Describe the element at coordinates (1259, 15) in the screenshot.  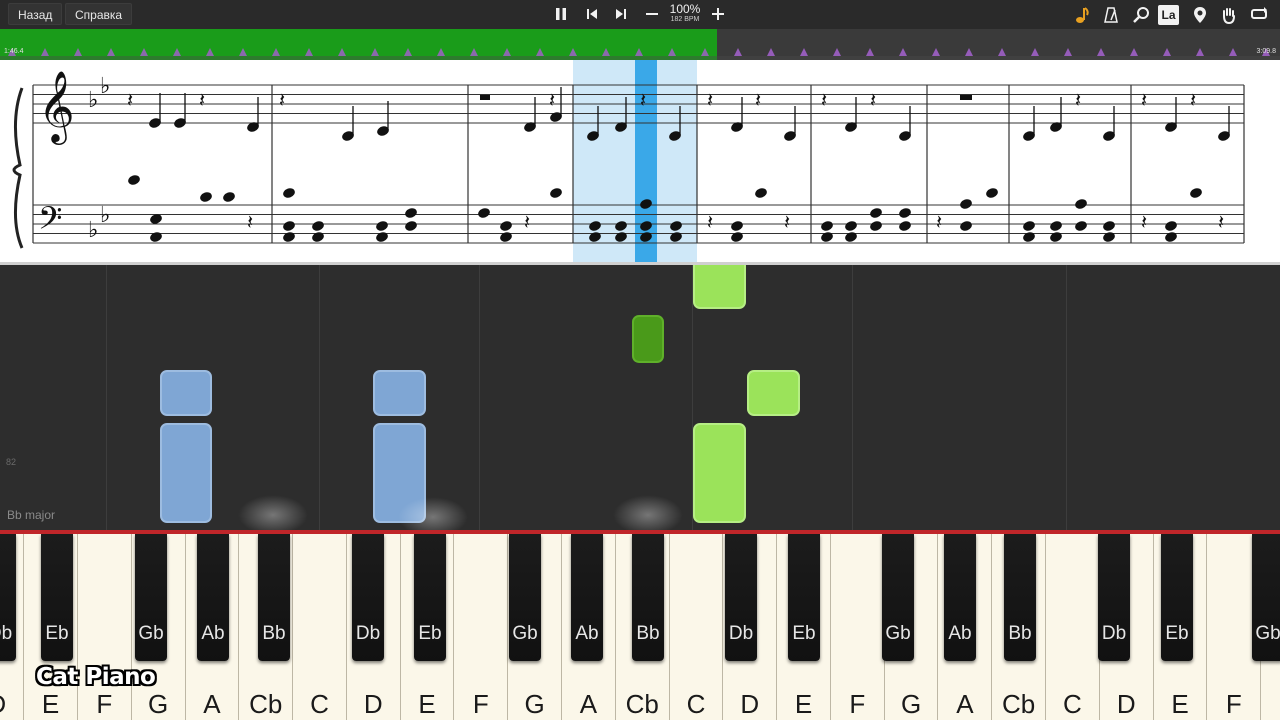
I see `loop-icon` at that location.